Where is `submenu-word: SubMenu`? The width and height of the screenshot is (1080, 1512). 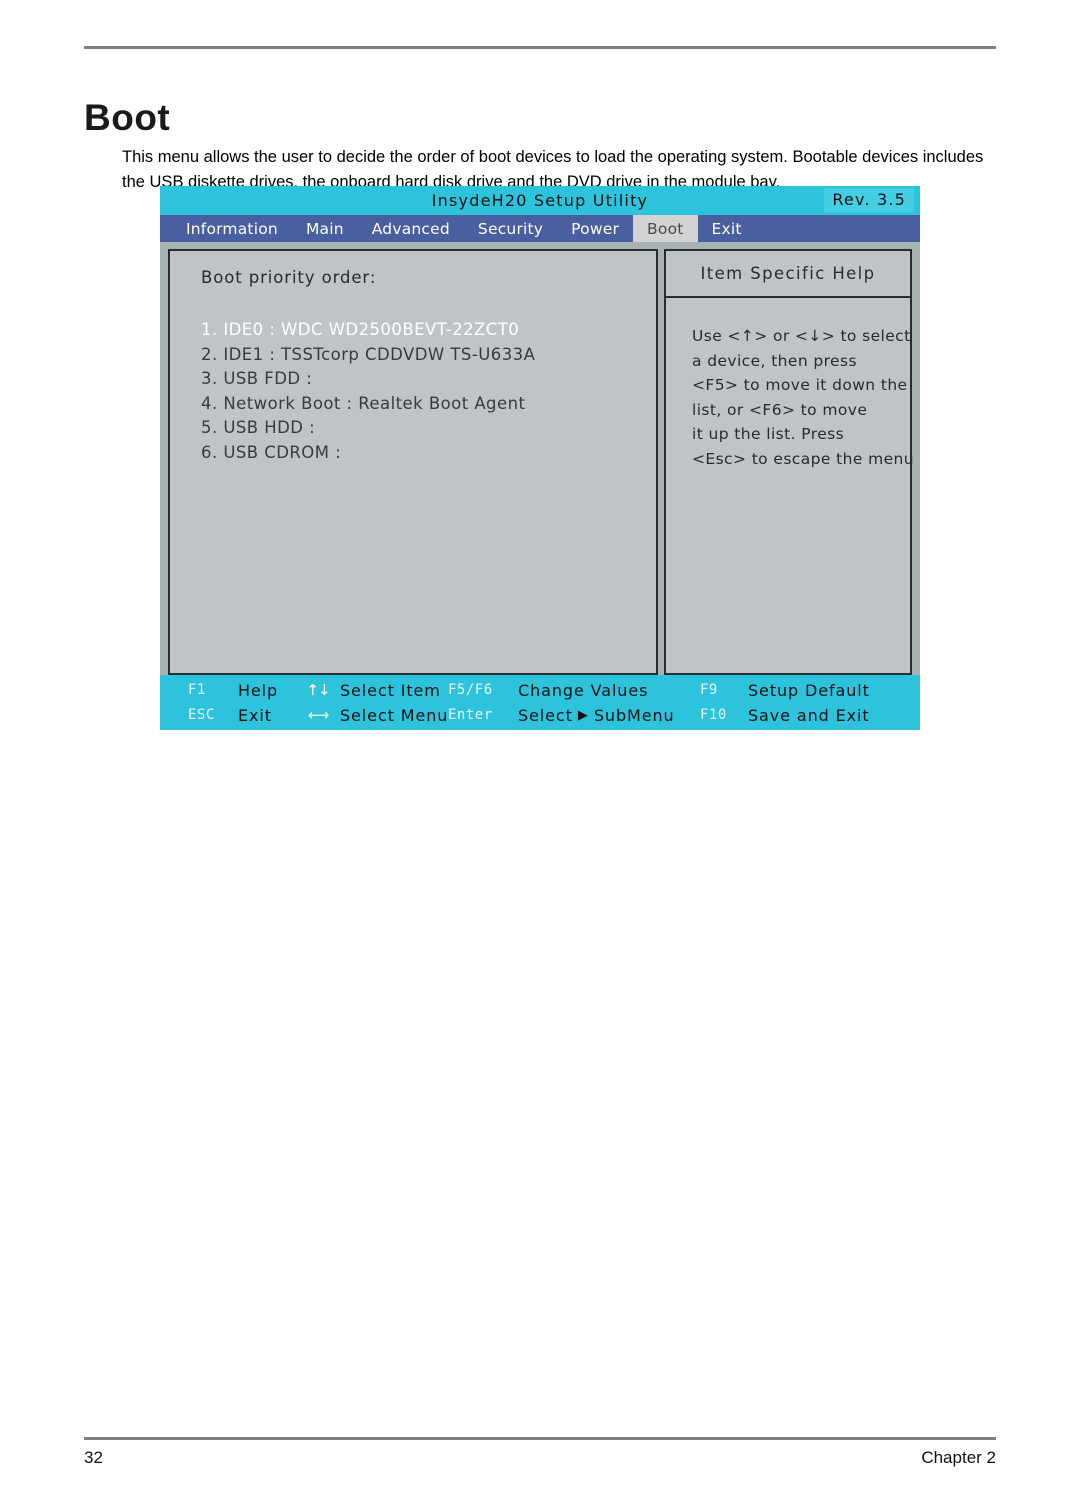 submenu-word: SubMenu is located at coordinates (634, 715).